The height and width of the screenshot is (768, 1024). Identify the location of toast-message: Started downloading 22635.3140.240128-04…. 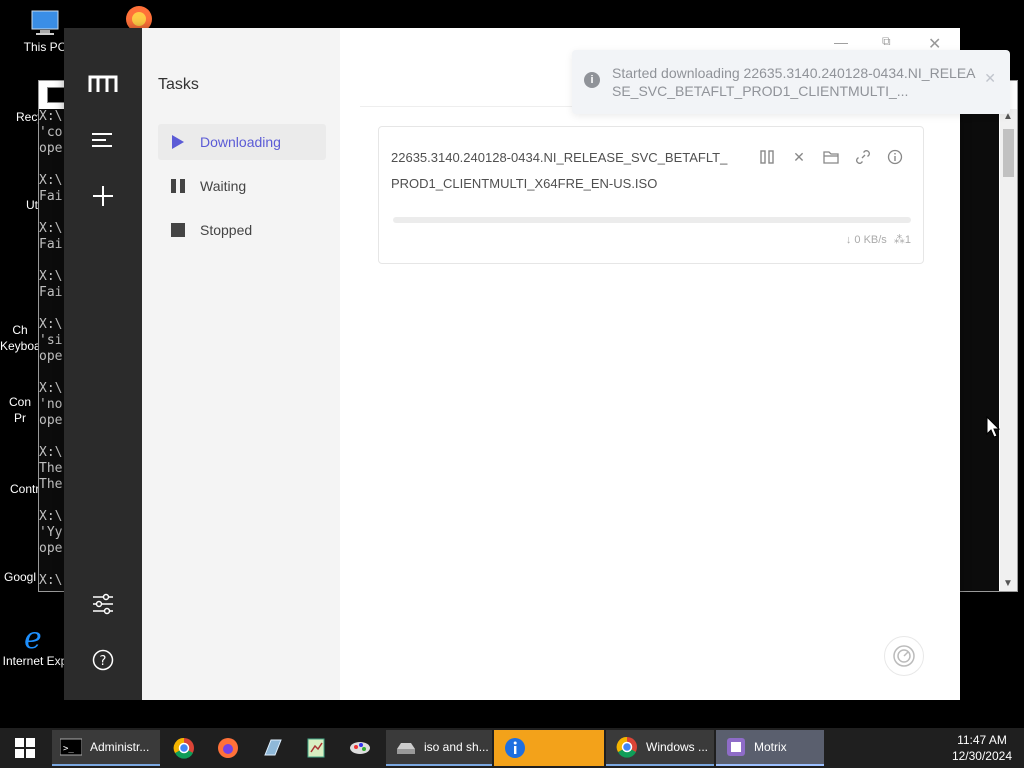
(794, 82).